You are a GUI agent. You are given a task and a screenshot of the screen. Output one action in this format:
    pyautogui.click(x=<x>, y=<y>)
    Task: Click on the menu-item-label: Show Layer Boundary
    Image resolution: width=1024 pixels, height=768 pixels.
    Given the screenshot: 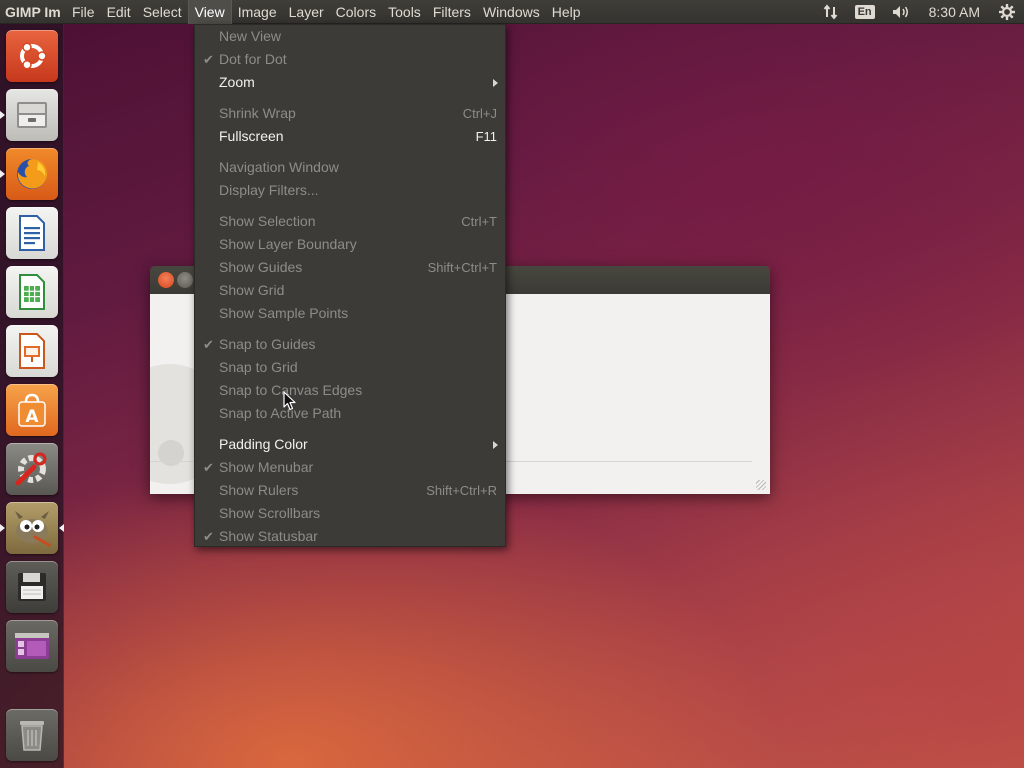 What is the action you would take?
    pyautogui.click(x=288, y=244)
    